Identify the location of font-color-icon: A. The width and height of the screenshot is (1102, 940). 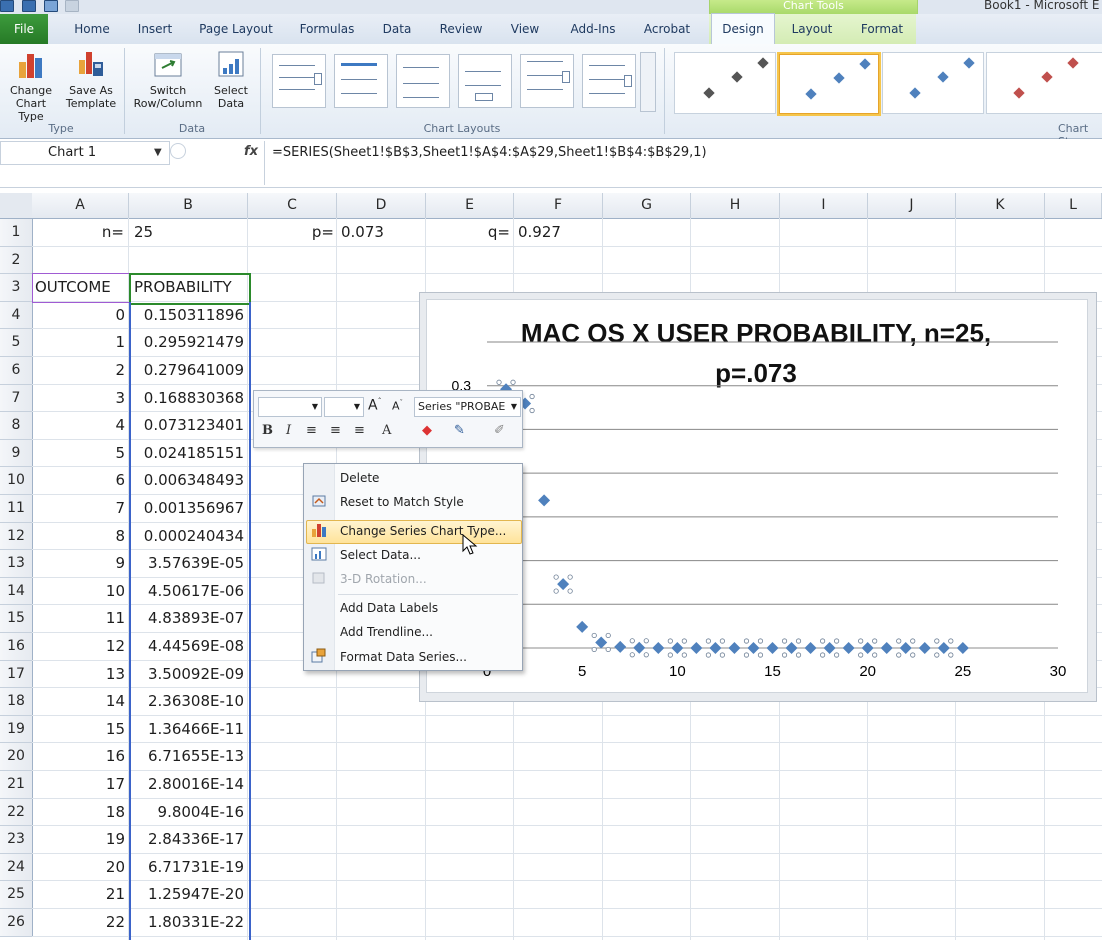
(386, 430).